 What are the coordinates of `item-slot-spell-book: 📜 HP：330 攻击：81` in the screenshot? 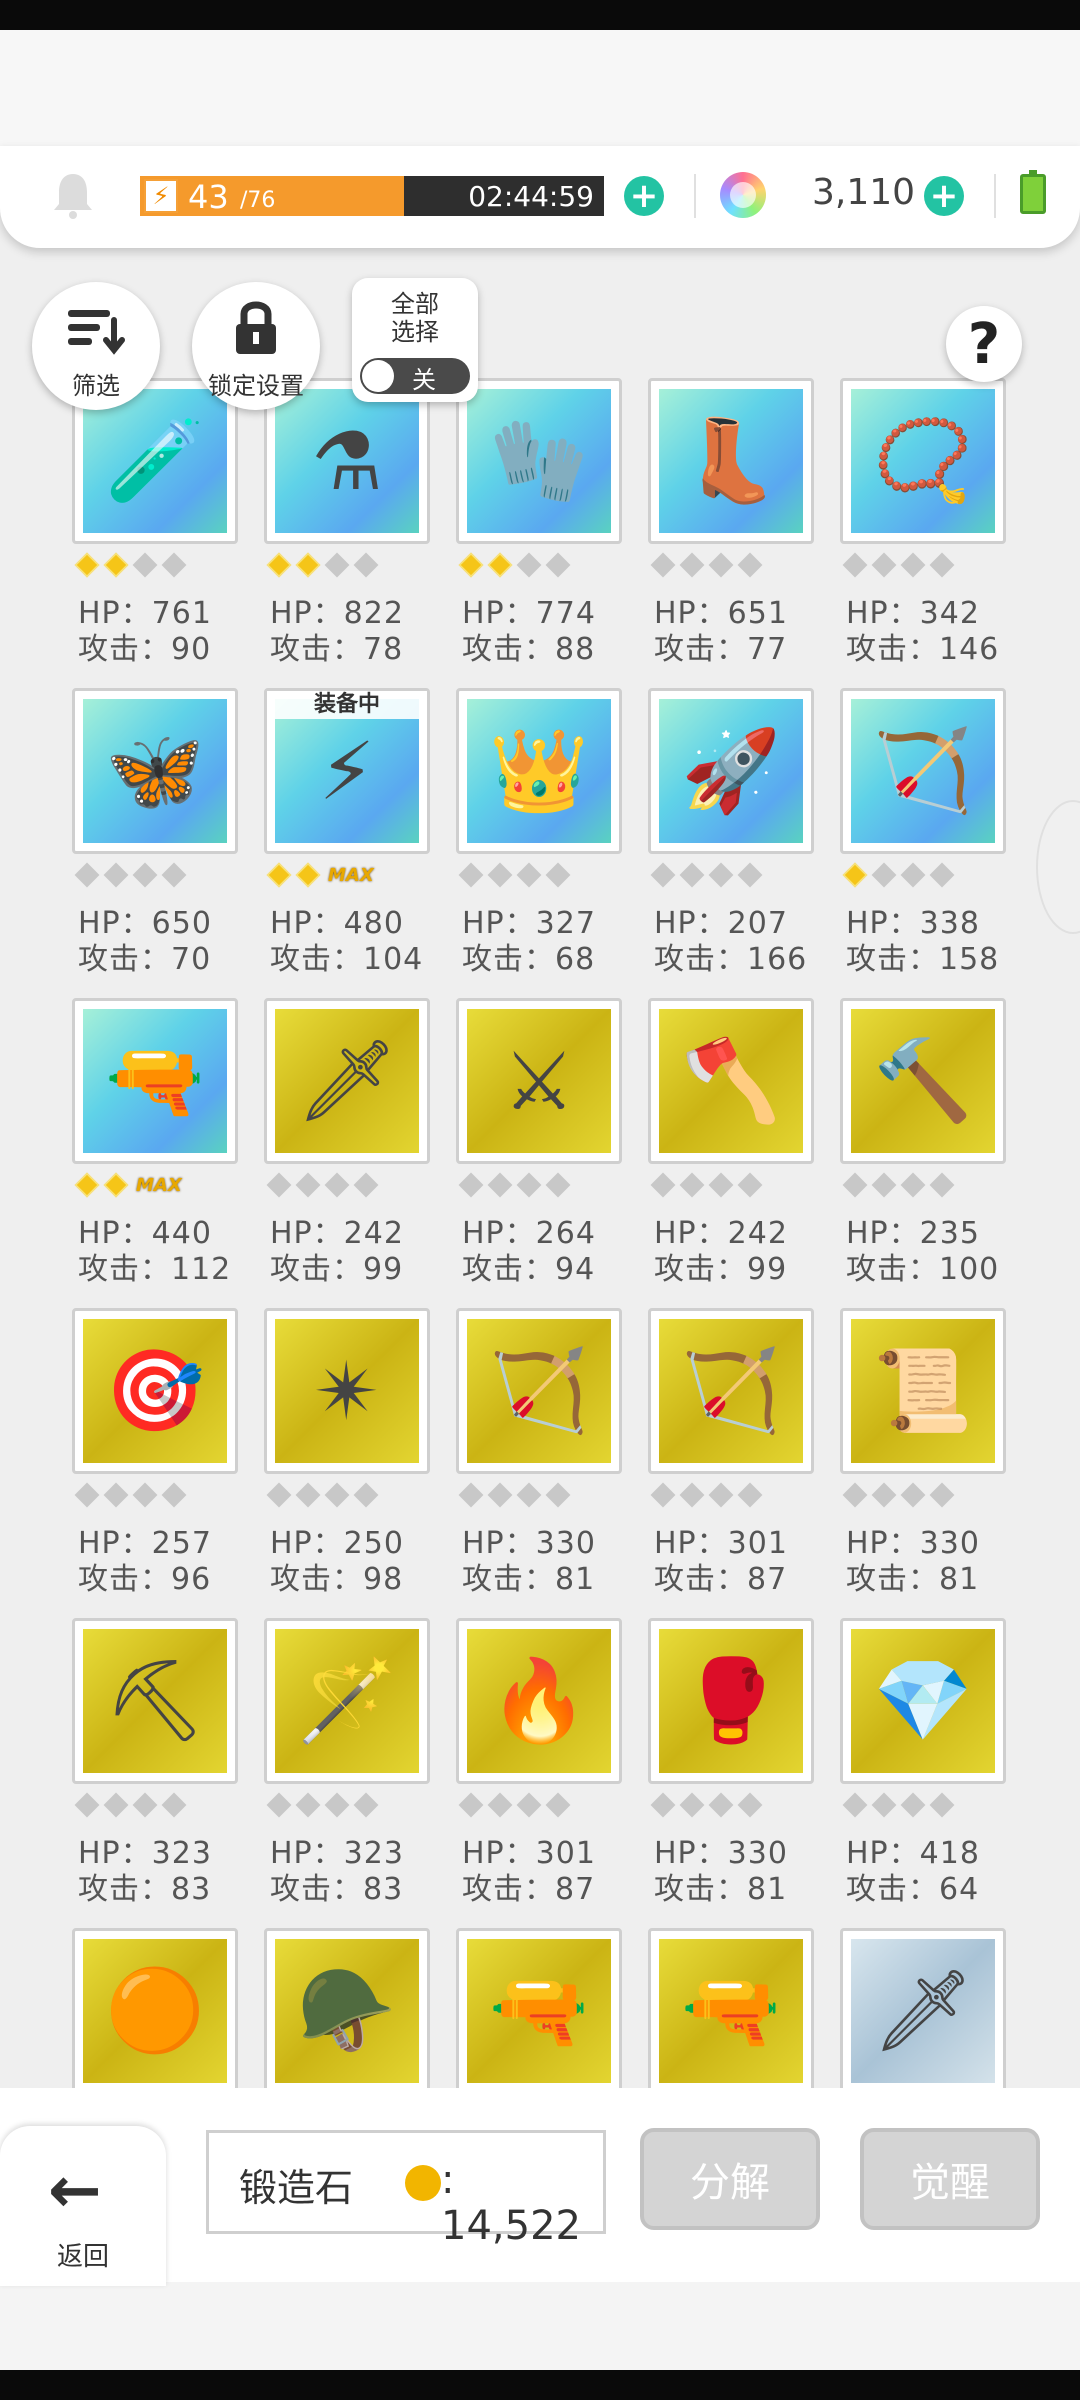 It's located at (936, 1458).